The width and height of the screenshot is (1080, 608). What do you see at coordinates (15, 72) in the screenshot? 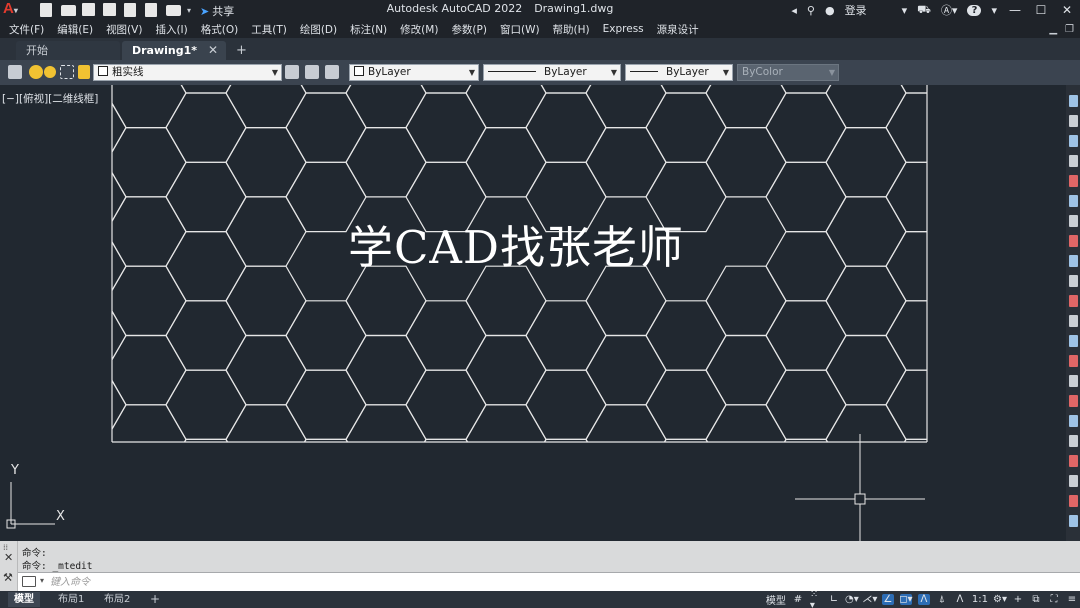
I see `layer-manager-icon` at bounding box center [15, 72].